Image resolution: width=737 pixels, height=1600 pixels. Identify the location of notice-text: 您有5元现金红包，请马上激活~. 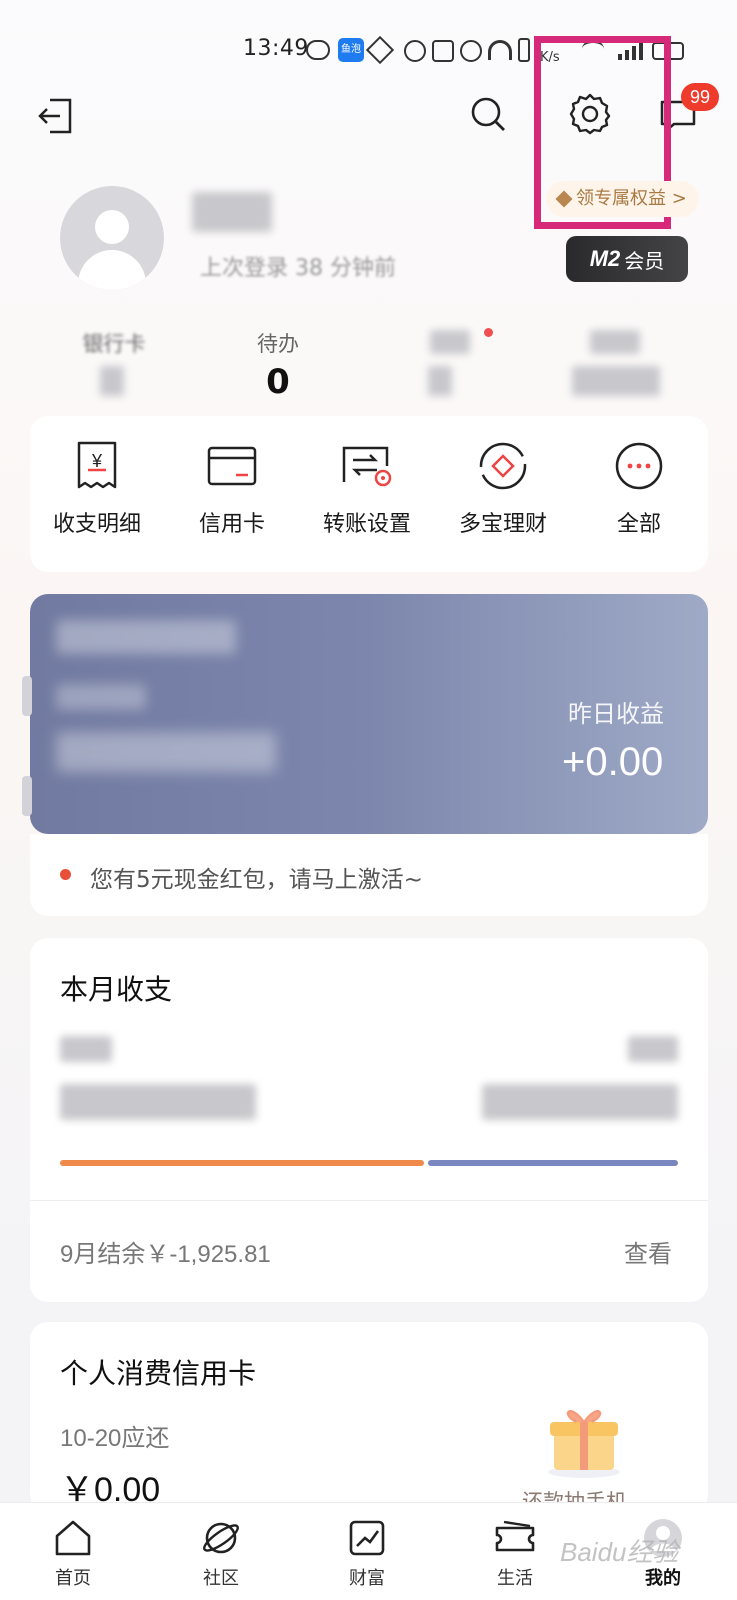
(256, 877).